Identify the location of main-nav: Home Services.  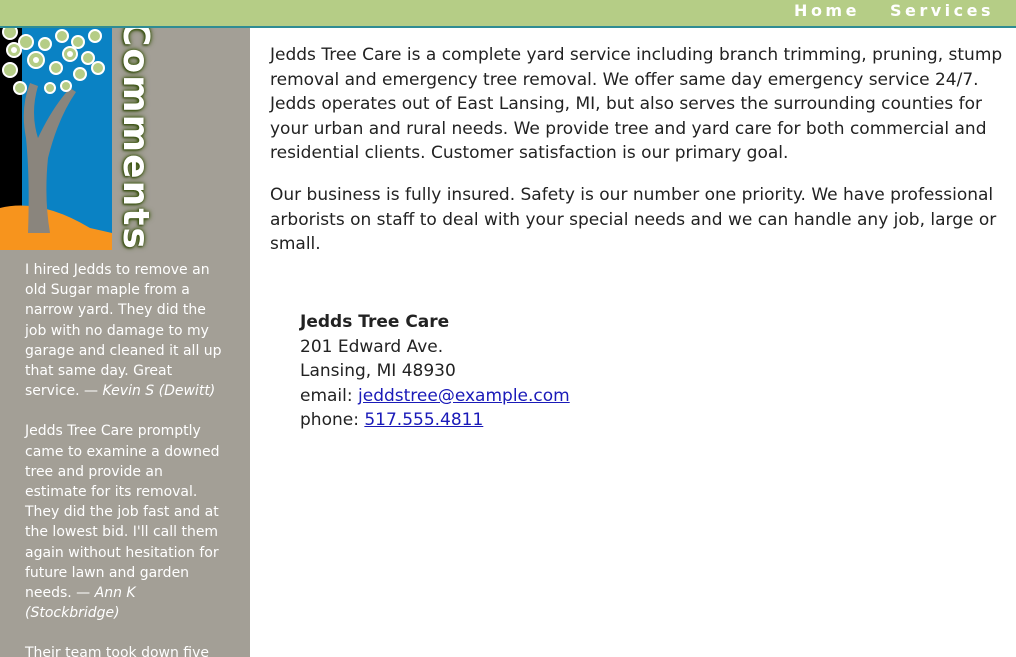
(894, 10).